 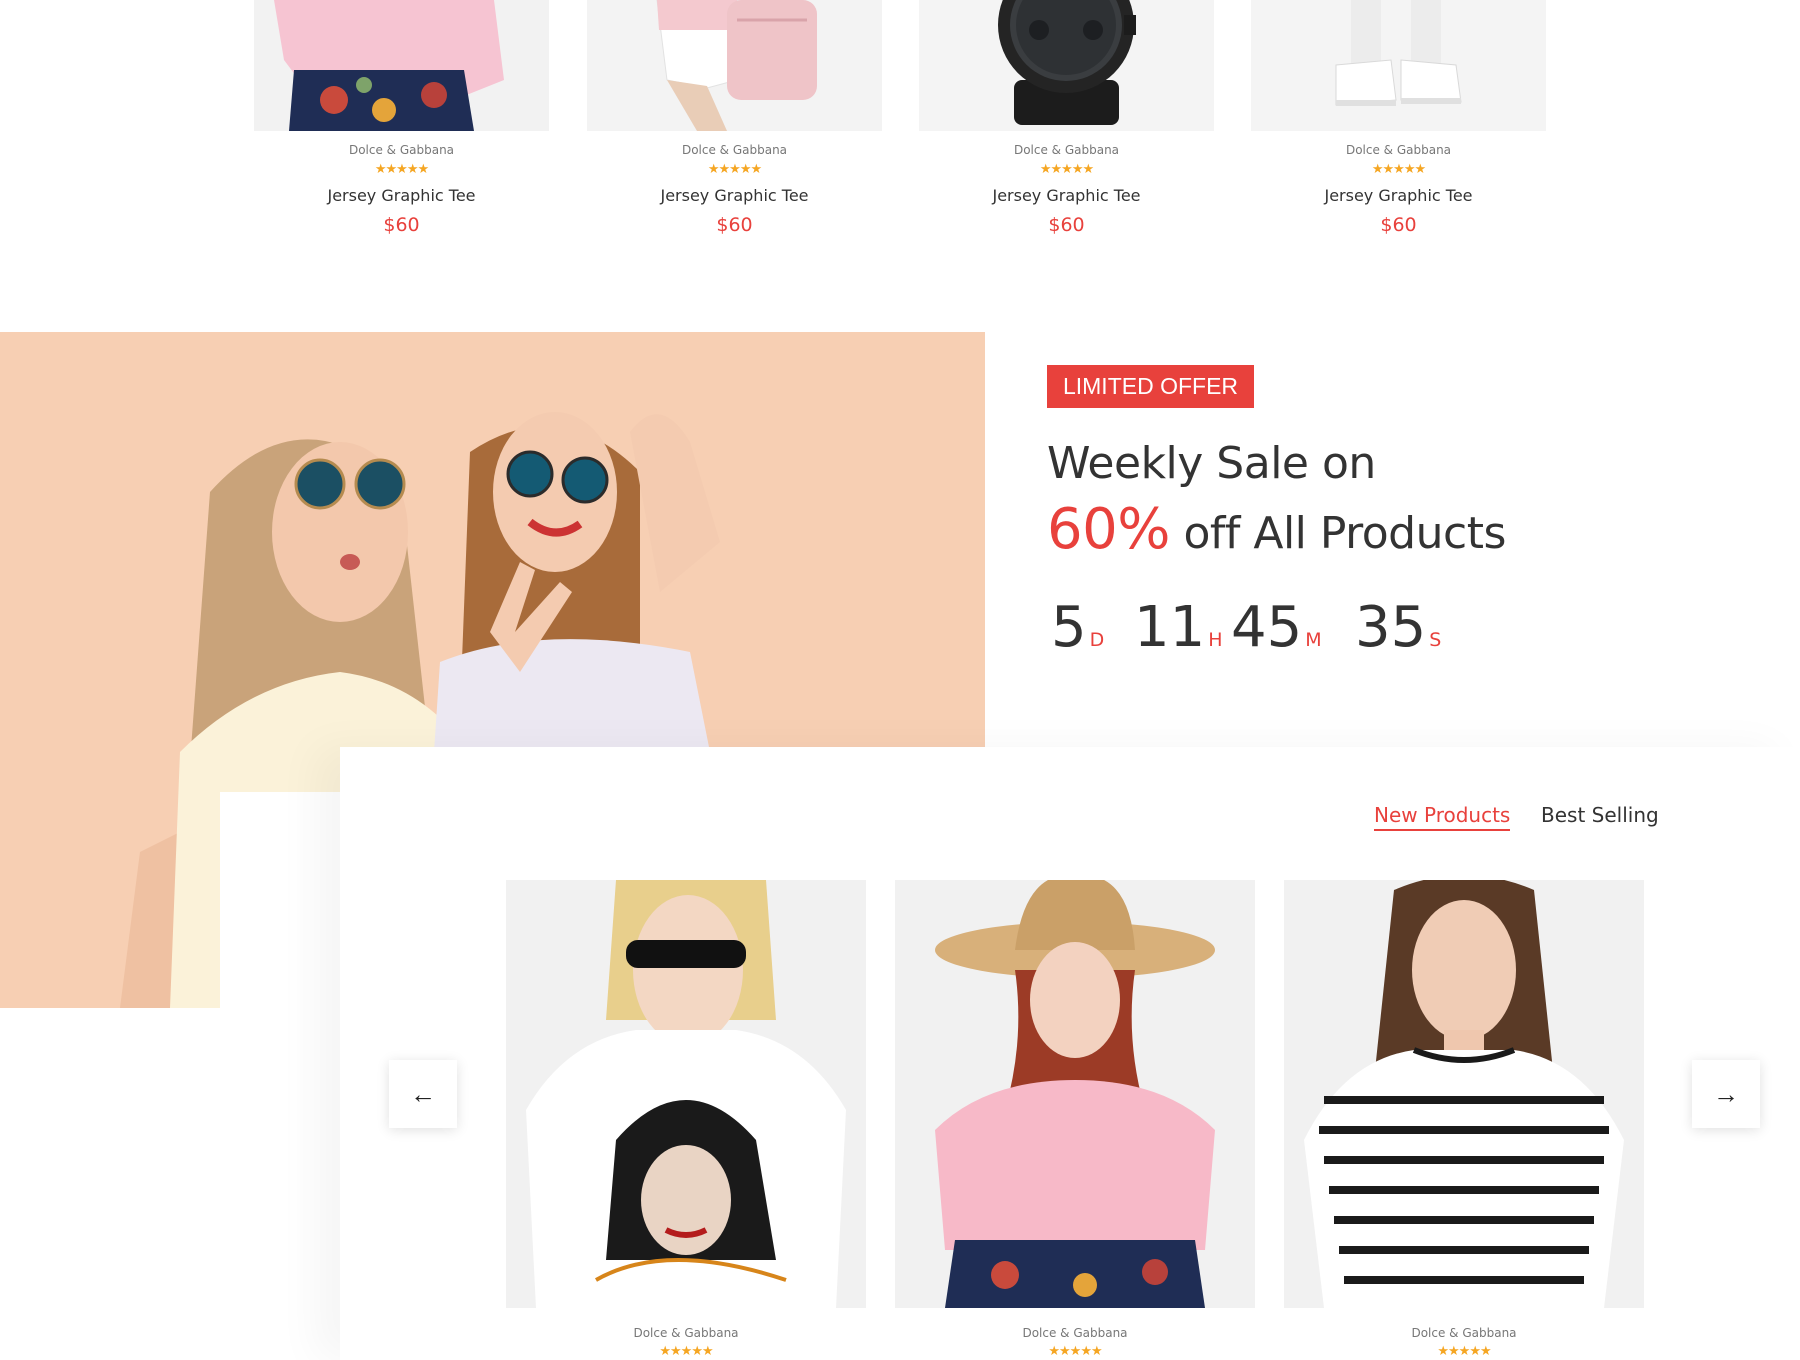 What do you see at coordinates (1078, 627) in the screenshot?
I see `countdown-days: 5D` at bounding box center [1078, 627].